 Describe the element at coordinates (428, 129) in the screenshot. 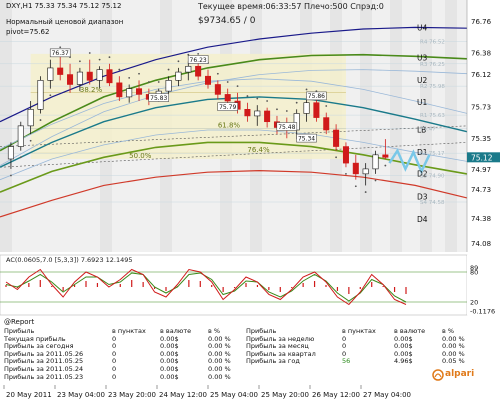

I see `faint-level-label: 75.47` at that location.